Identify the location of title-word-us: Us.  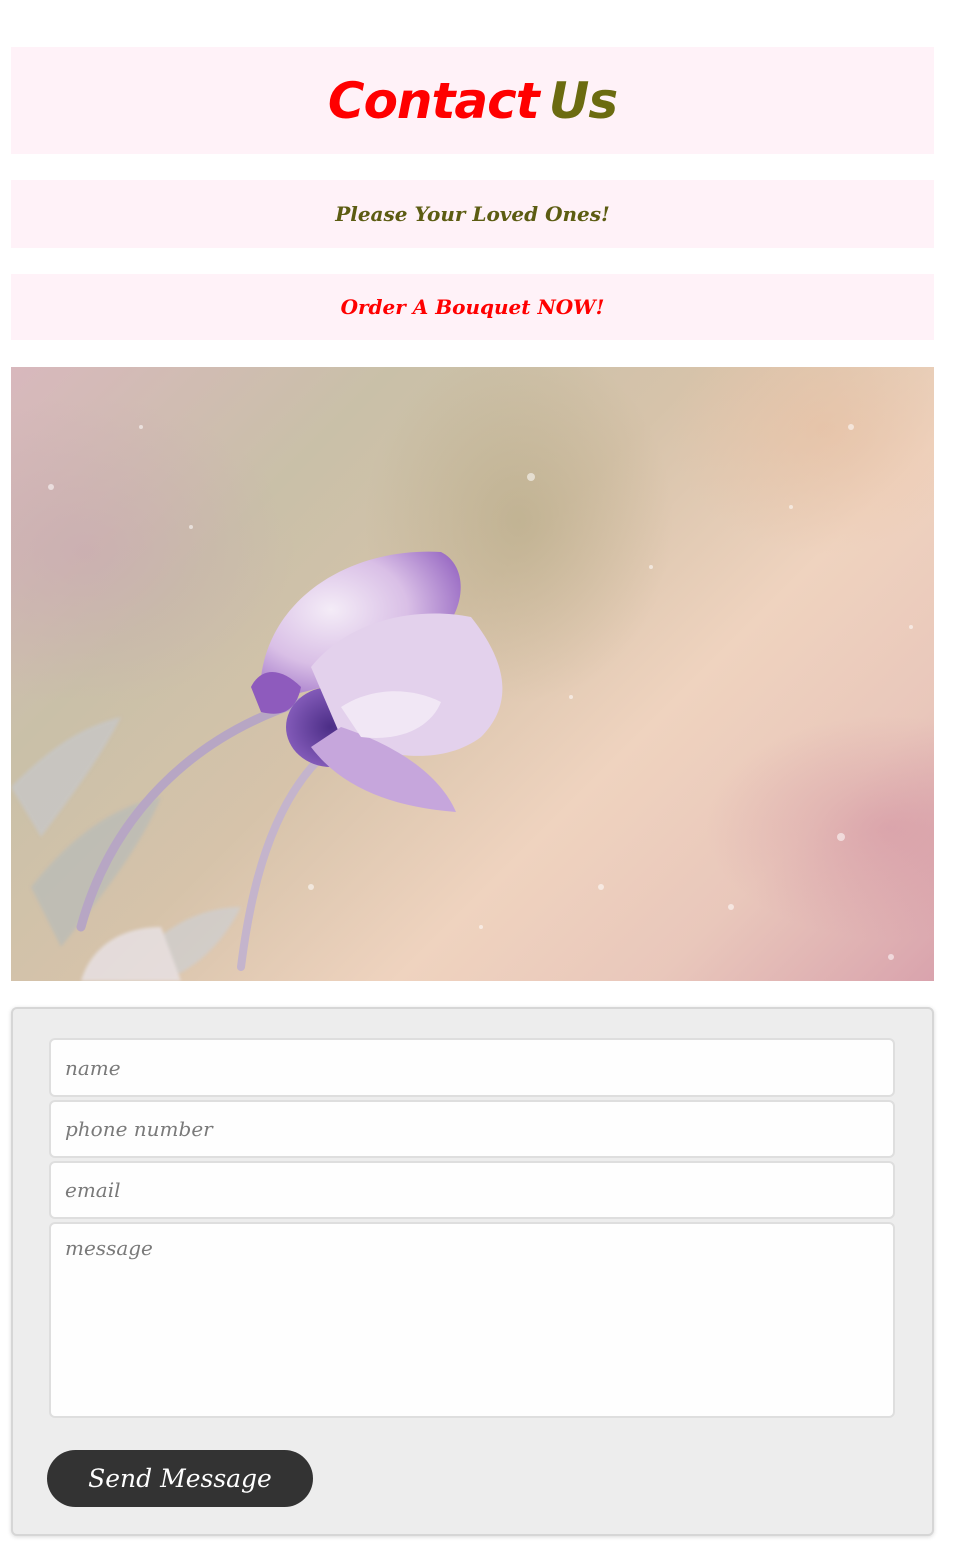
(583, 100).